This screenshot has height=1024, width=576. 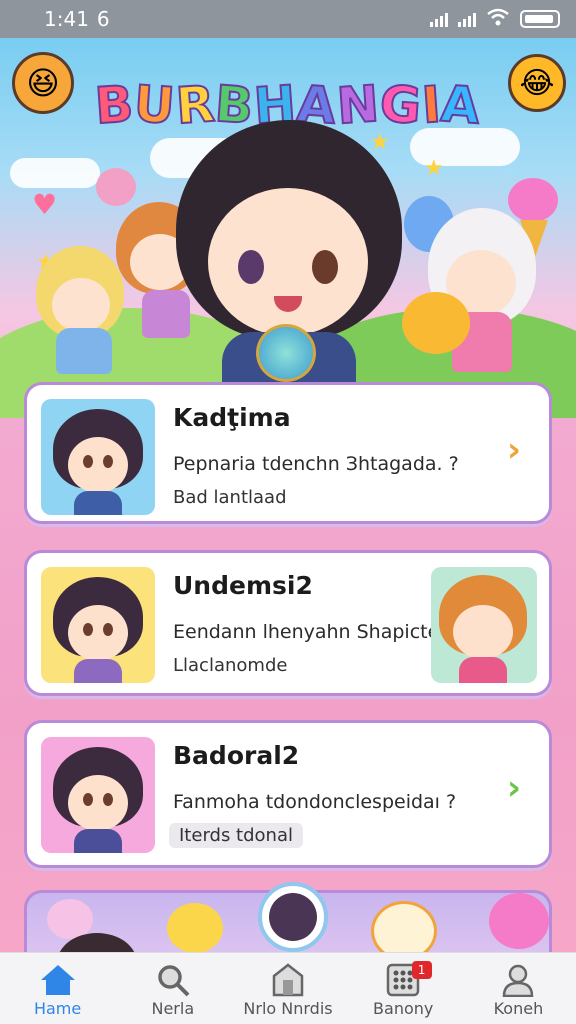 What do you see at coordinates (401, 105) in the screenshot?
I see `title-letter: G` at bounding box center [401, 105].